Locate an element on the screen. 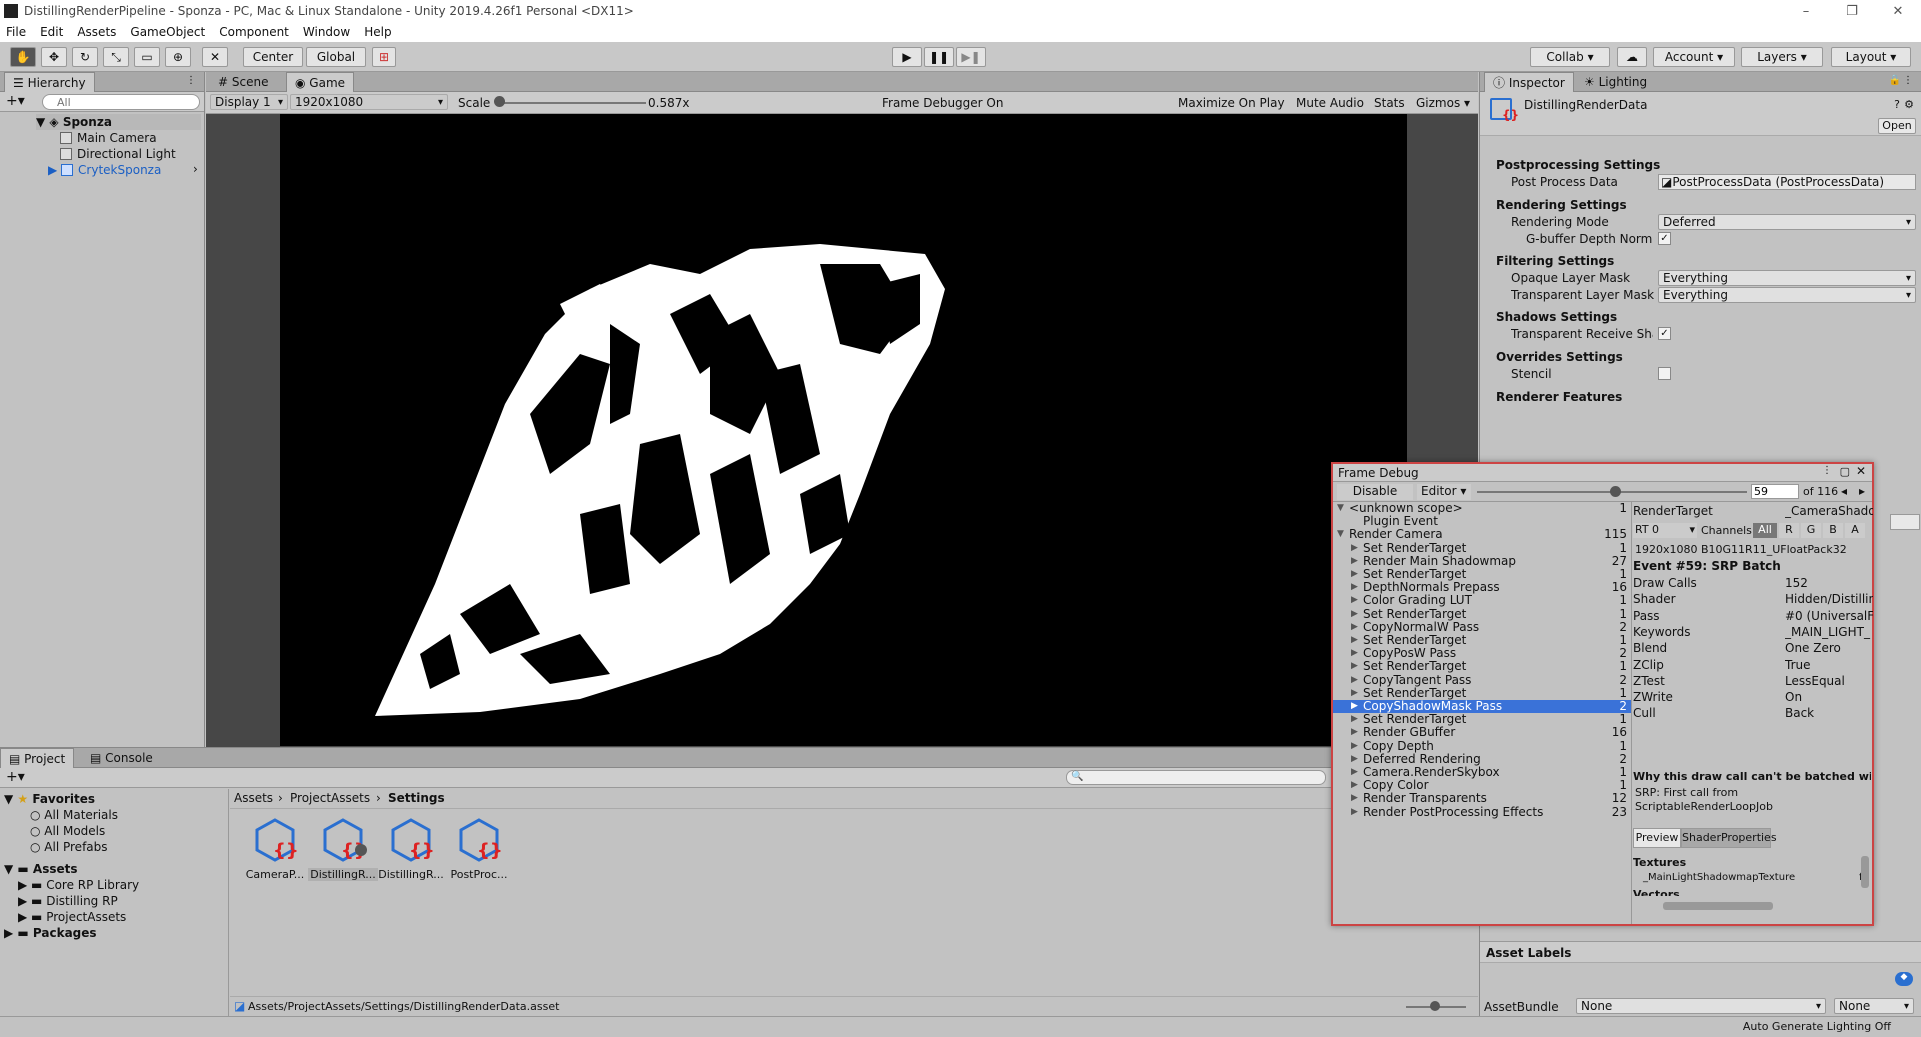 This screenshot has height=1037, width=1921. account-dropdown: Account ▾ is located at coordinates (1694, 57).